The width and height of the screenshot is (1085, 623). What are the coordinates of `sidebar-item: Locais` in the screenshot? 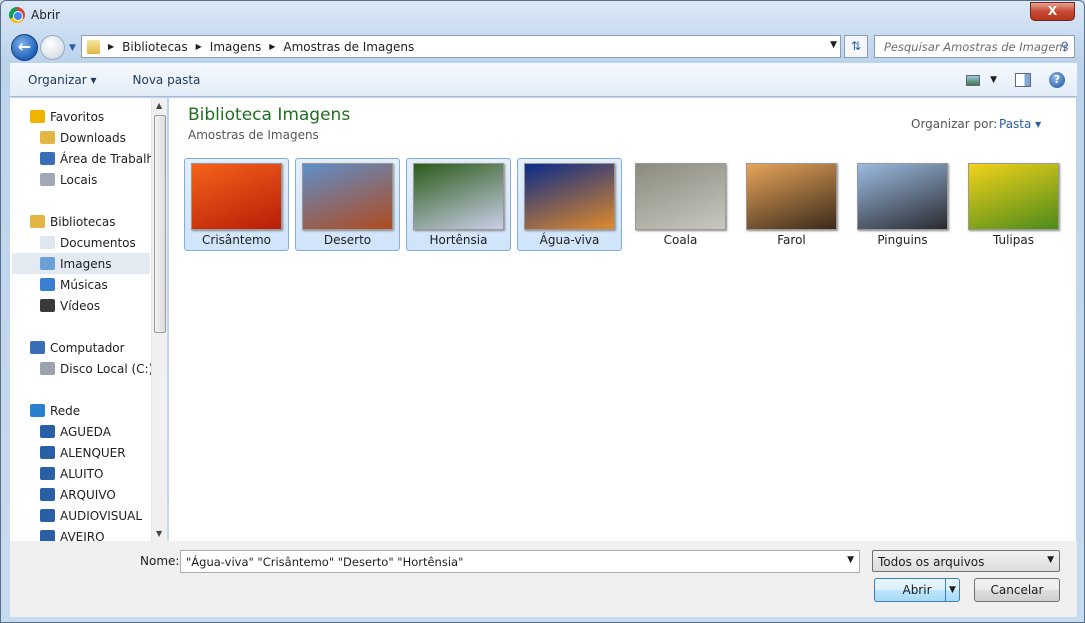 It's located at (68, 179).